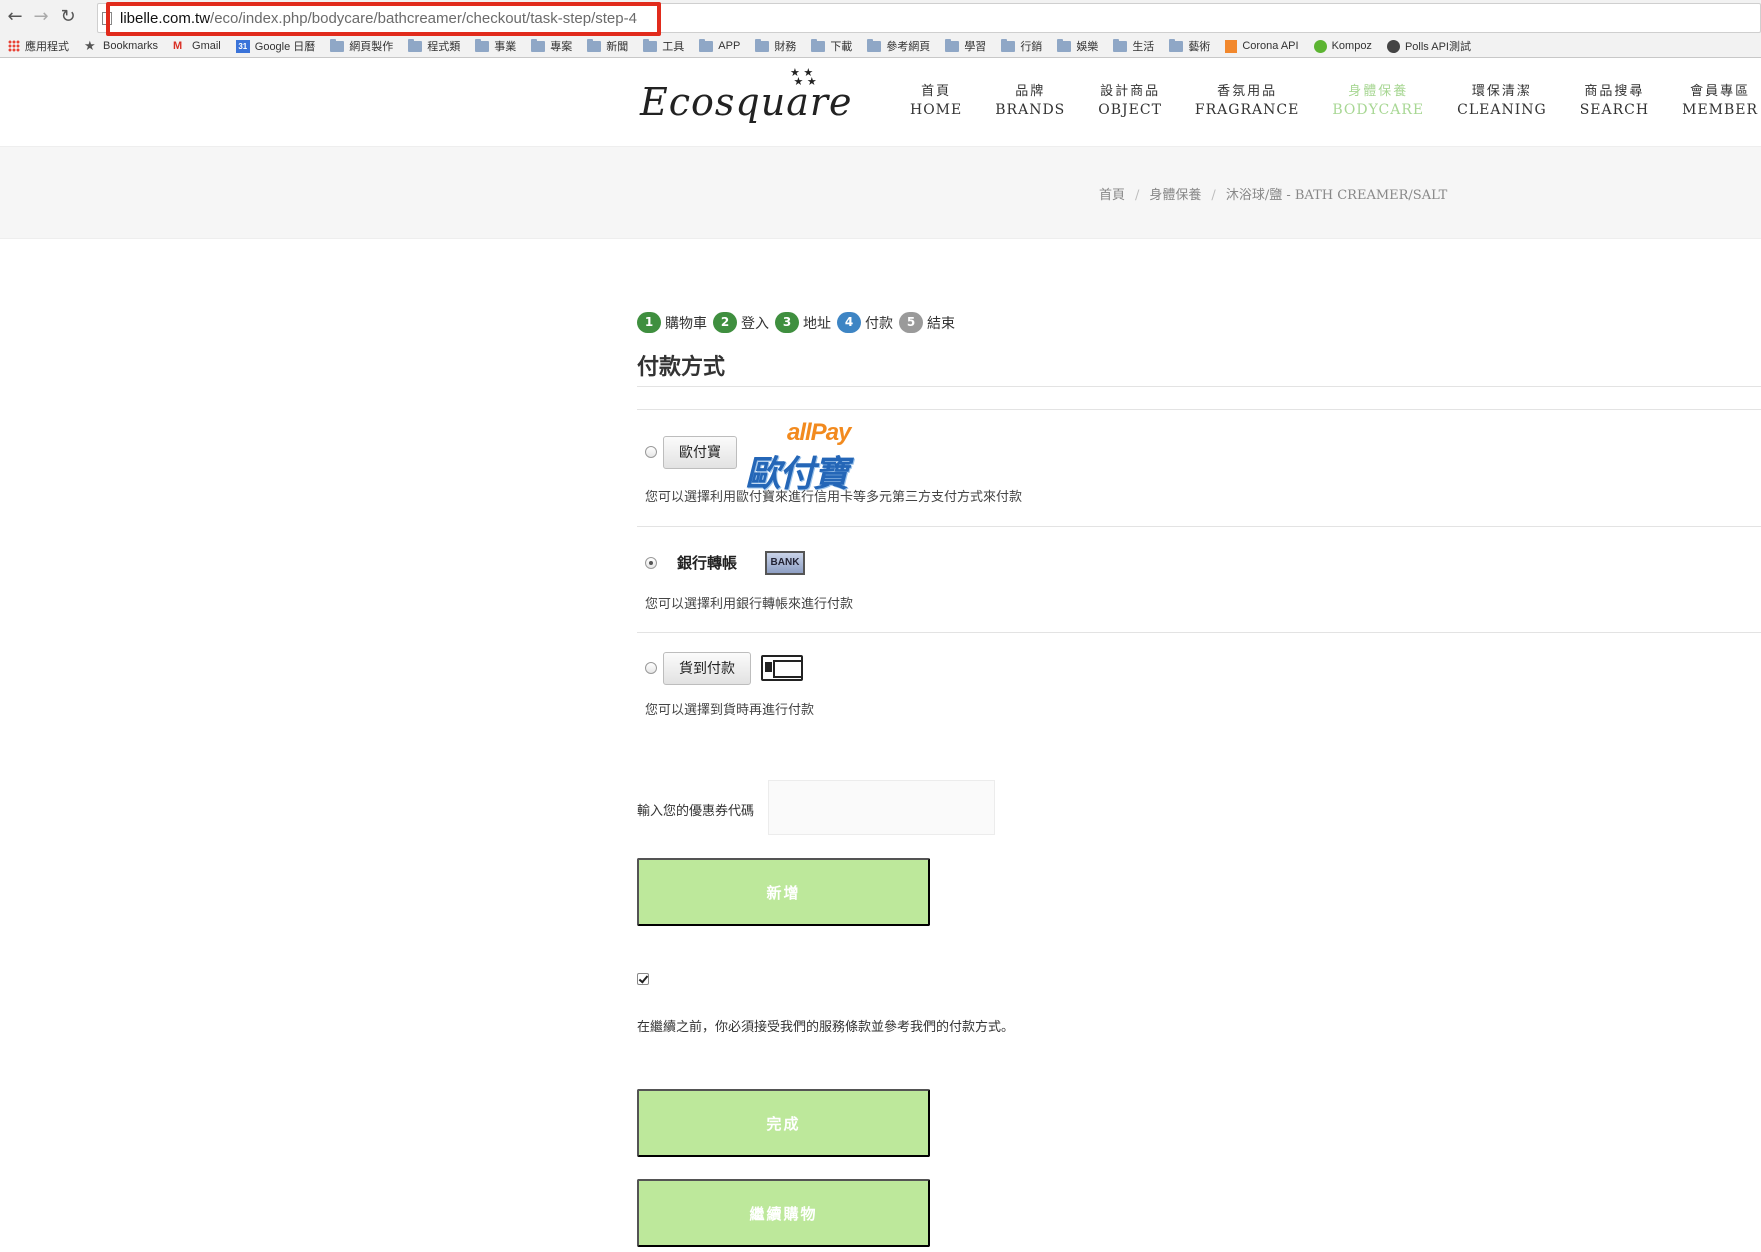 The height and width of the screenshot is (1252, 1761). I want to click on breadcrumb-band: 首頁 / 身體保養 / 沐浴球/鹽 - BATH CREAMER/SALT, so click(880, 192).